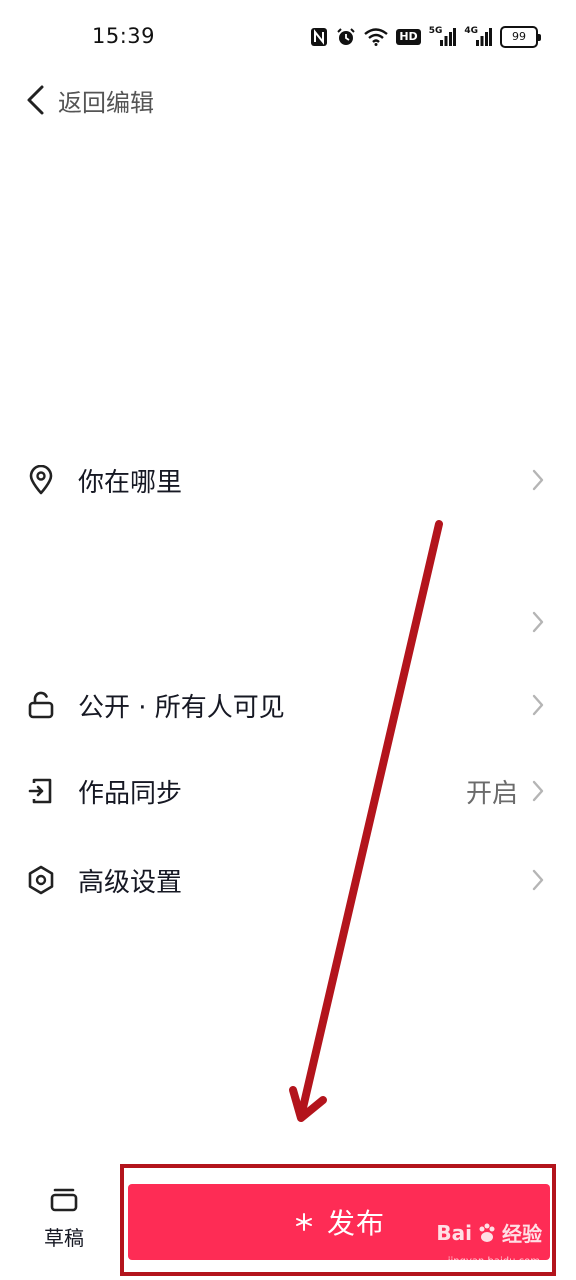 This screenshot has width=576, height=1280. Describe the element at coordinates (181, 707) in the screenshot. I see `visibility-label: 公开 · 所有人可见` at that location.